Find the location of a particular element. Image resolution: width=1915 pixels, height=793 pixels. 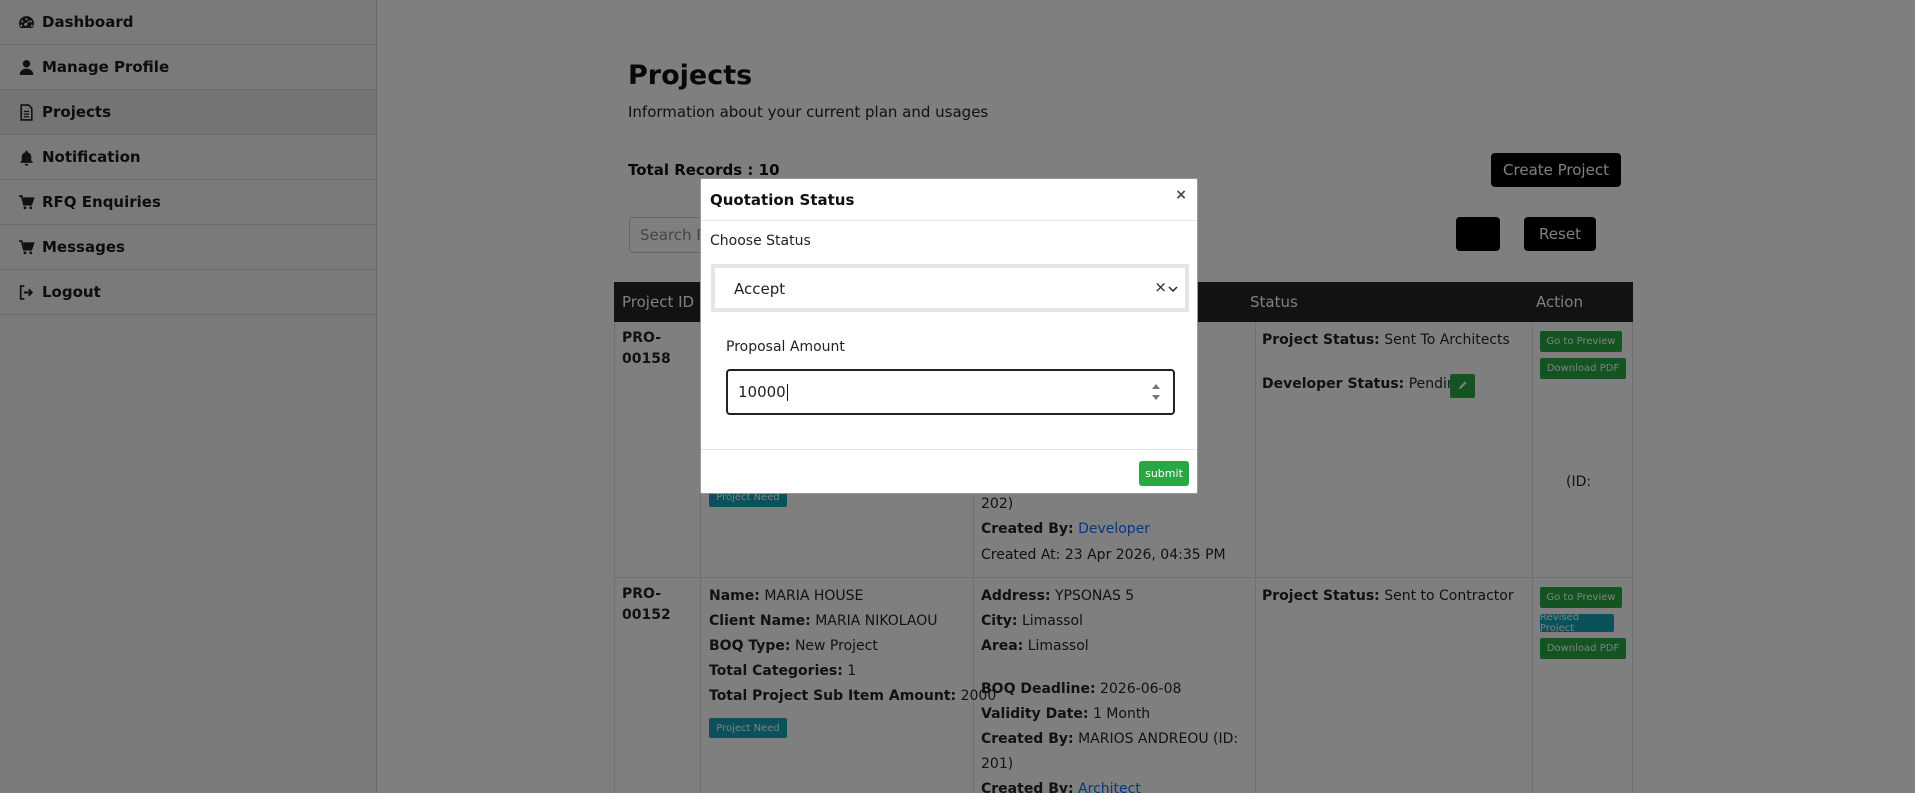

chevron-down-icon is located at coordinates (1173, 287).